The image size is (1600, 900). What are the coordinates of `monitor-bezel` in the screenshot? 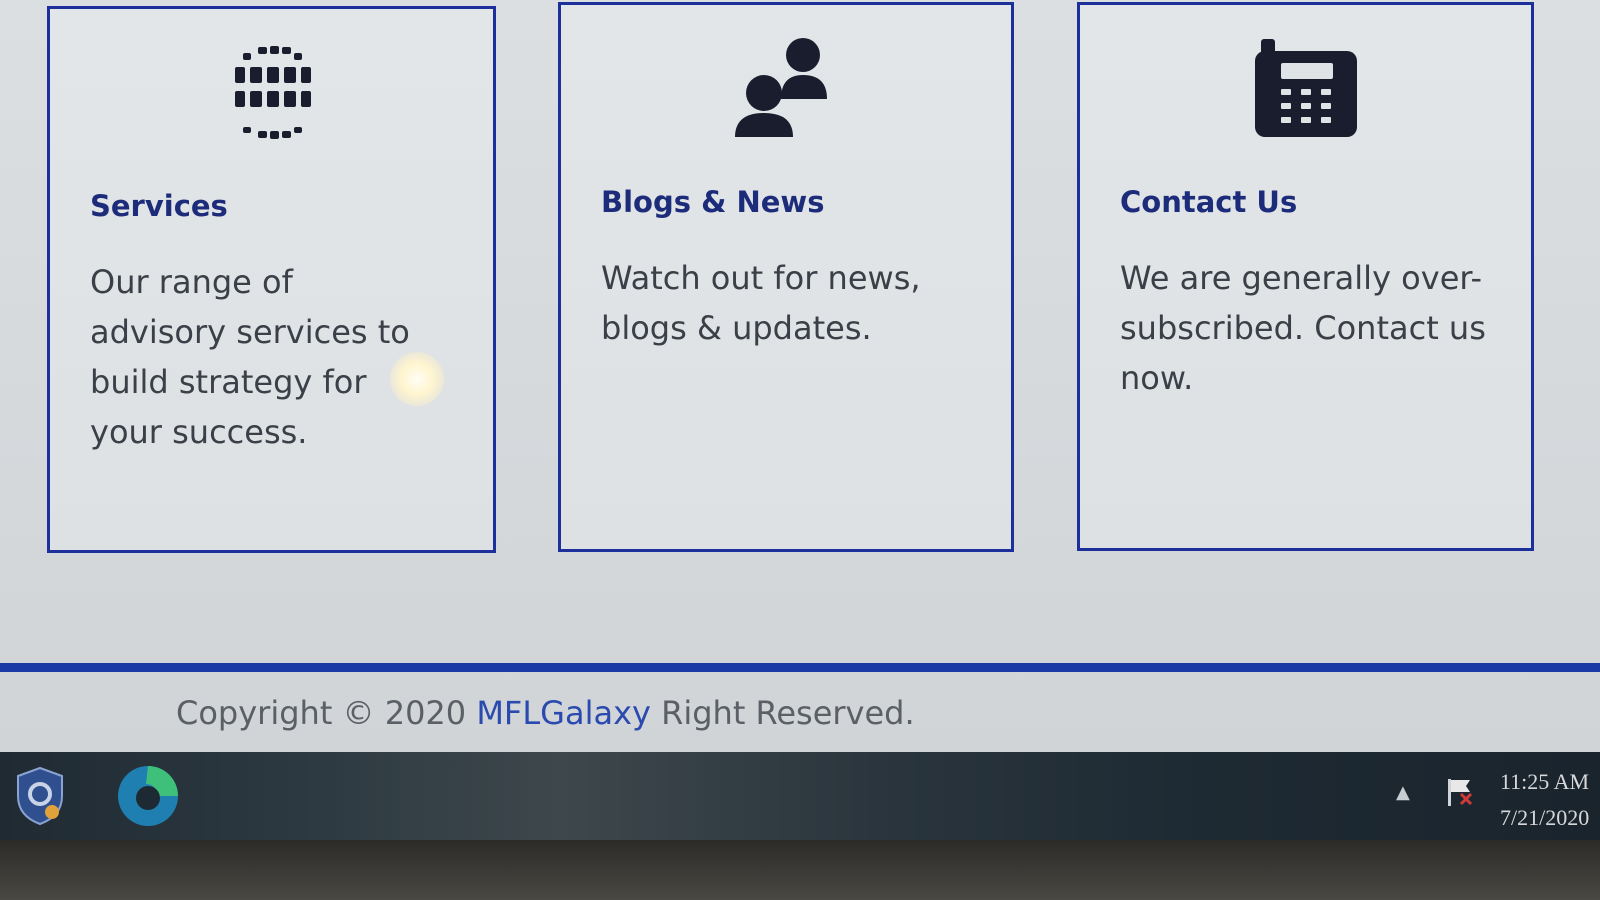 It's located at (800, 870).